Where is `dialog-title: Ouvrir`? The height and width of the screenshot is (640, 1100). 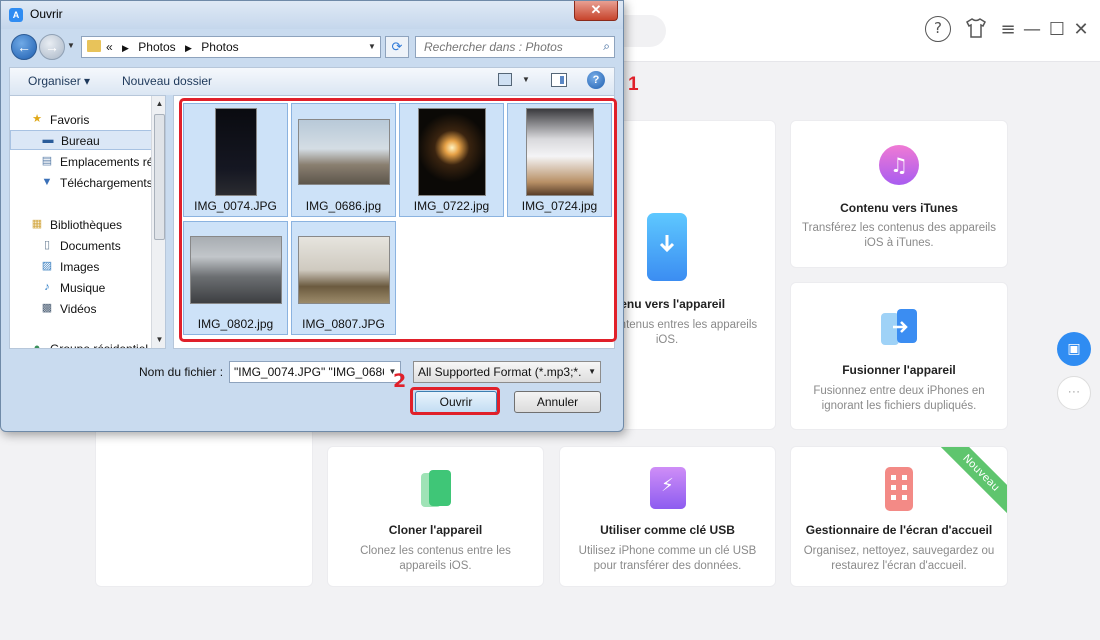
dialog-title: Ouvrir is located at coordinates (46, 14).